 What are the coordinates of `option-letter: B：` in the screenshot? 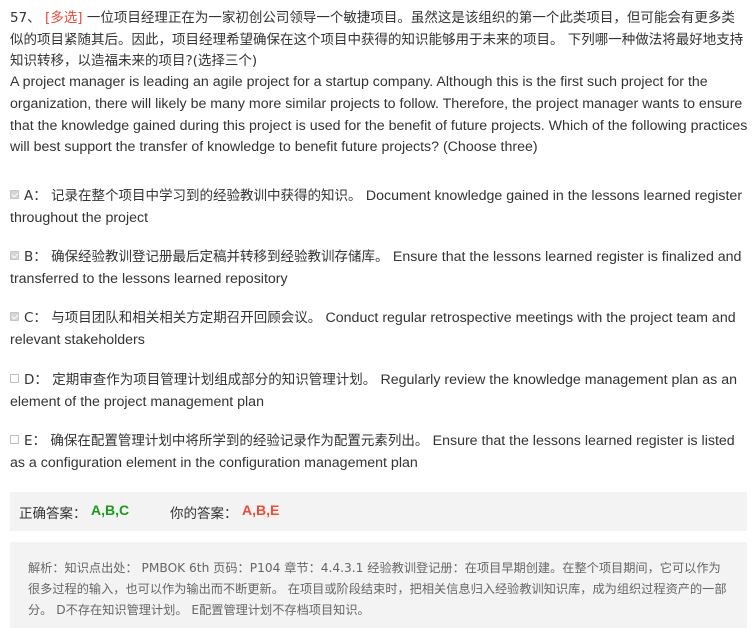 It's located at (35, 257).